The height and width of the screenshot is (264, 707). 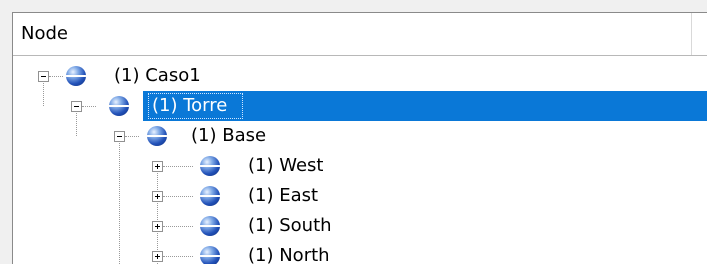 What do you see at coordinates (360, 166) in the screenshot?
I see `tree-row-west: (1) West` at bounding box center [360, 166].